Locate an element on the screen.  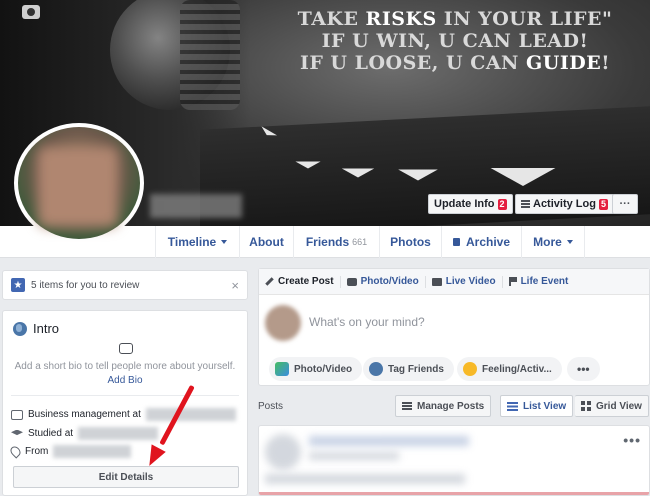
post-menu-icon: ••• is located at coordinates (632, 440).